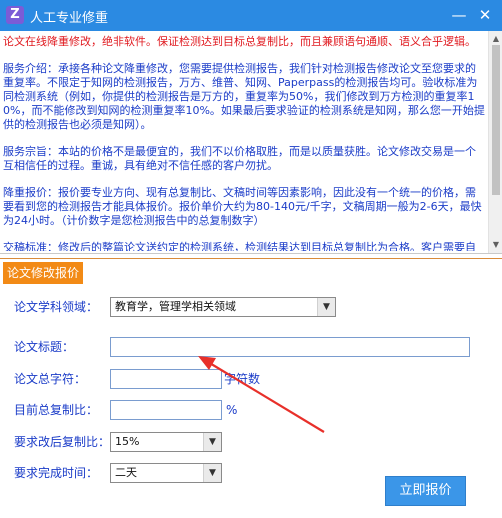 This screenshot has height=518, width=502. Describe the element at coordinates (496, 39) in the screenshot. I see `scroll-up-icon: ▲` at that location.